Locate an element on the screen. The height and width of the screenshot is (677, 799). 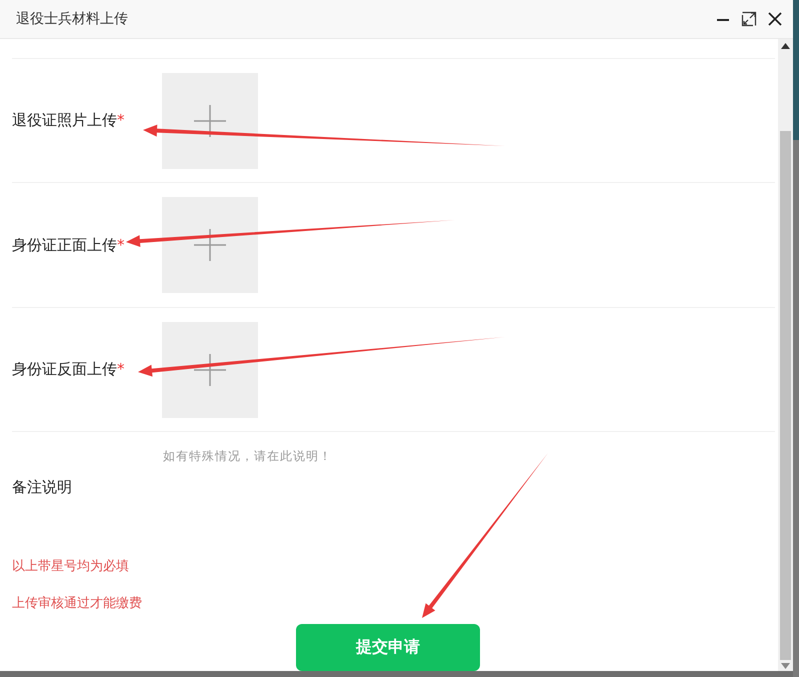
submit-button: 提交申请 is located at coordinates (388, 647).